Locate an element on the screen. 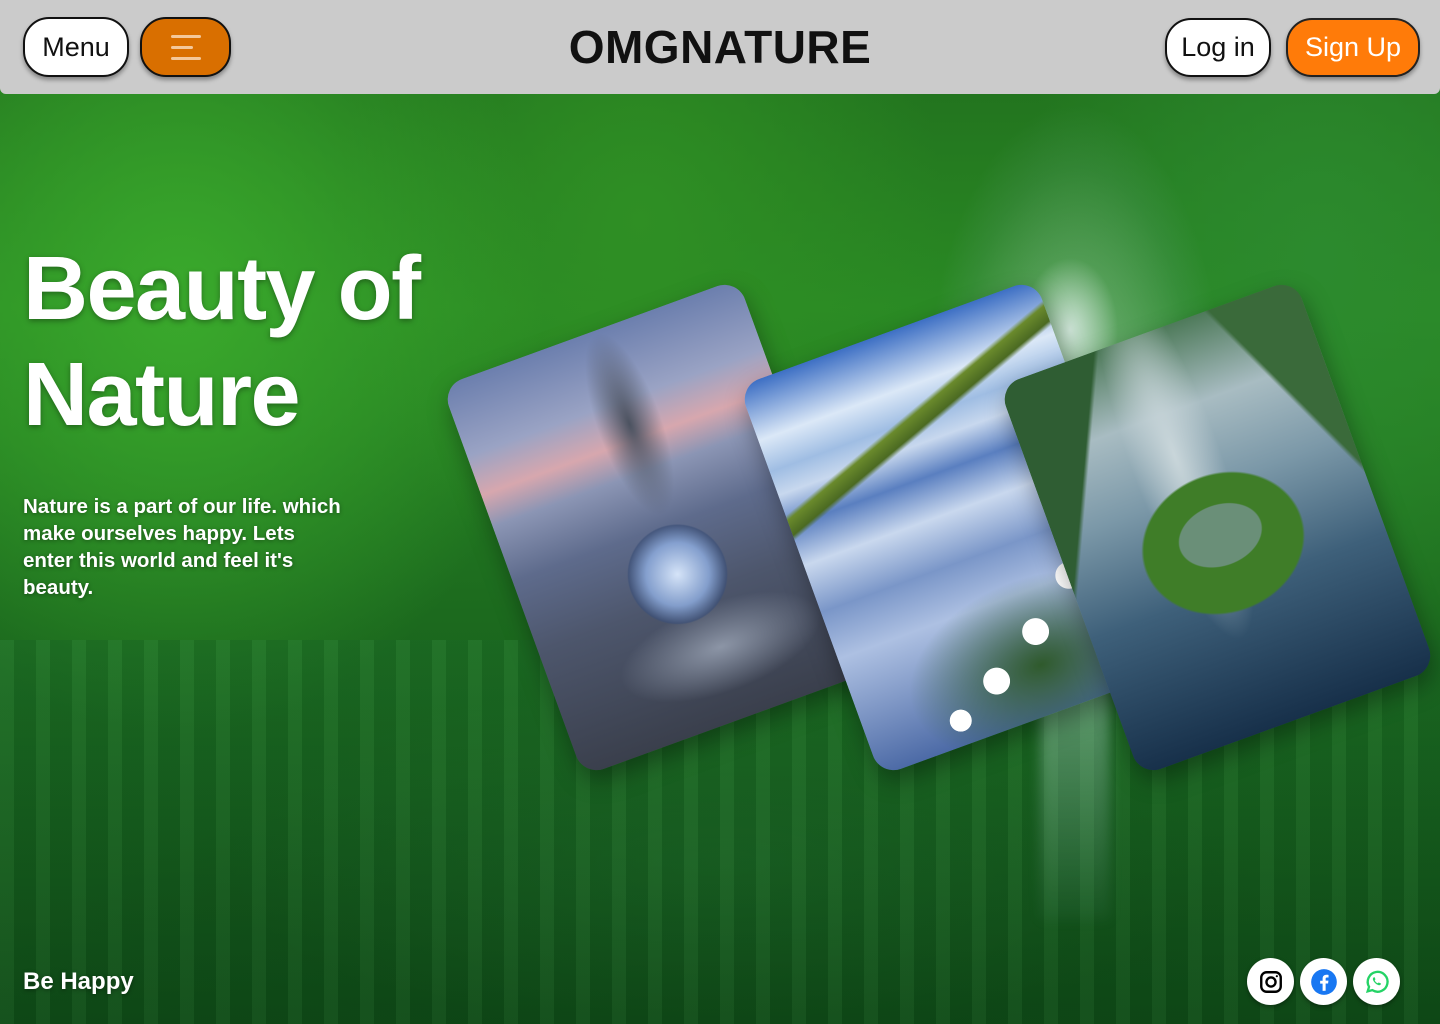 Image resolution: width=1440 pixels, height=1024 pixels. footer-tagline: Be Happy is located at coordinates (78, 981).